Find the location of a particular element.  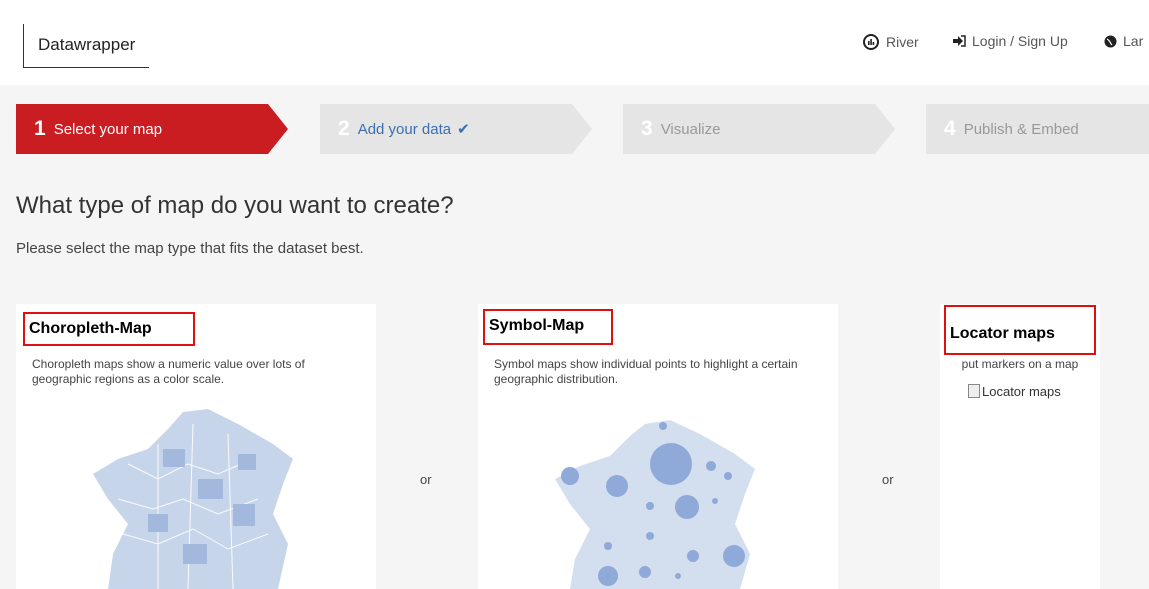

broken-image-icon is located at coordinates (974, 391).